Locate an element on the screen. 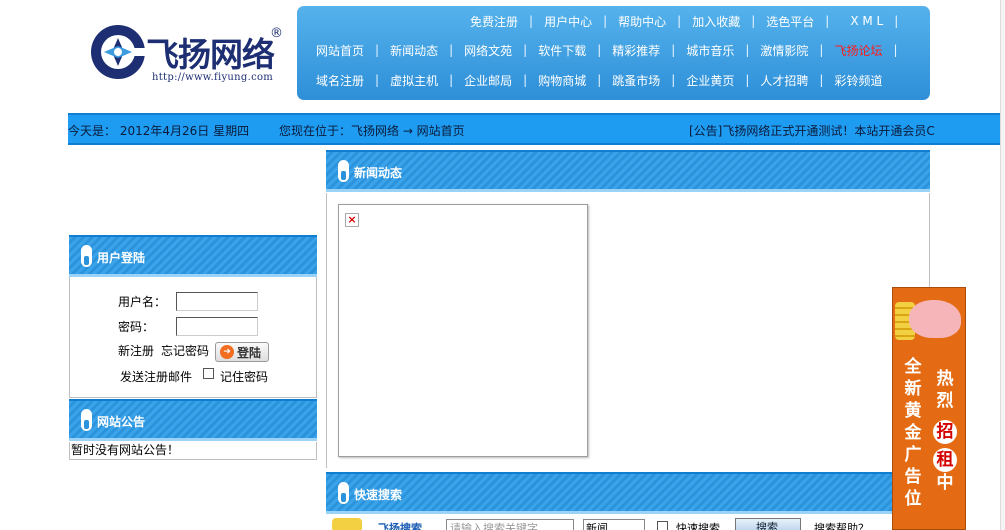 This screenshot has height=530, width=1005. news-panel-header: 新闻动态 is located at coordinates (628, 171).